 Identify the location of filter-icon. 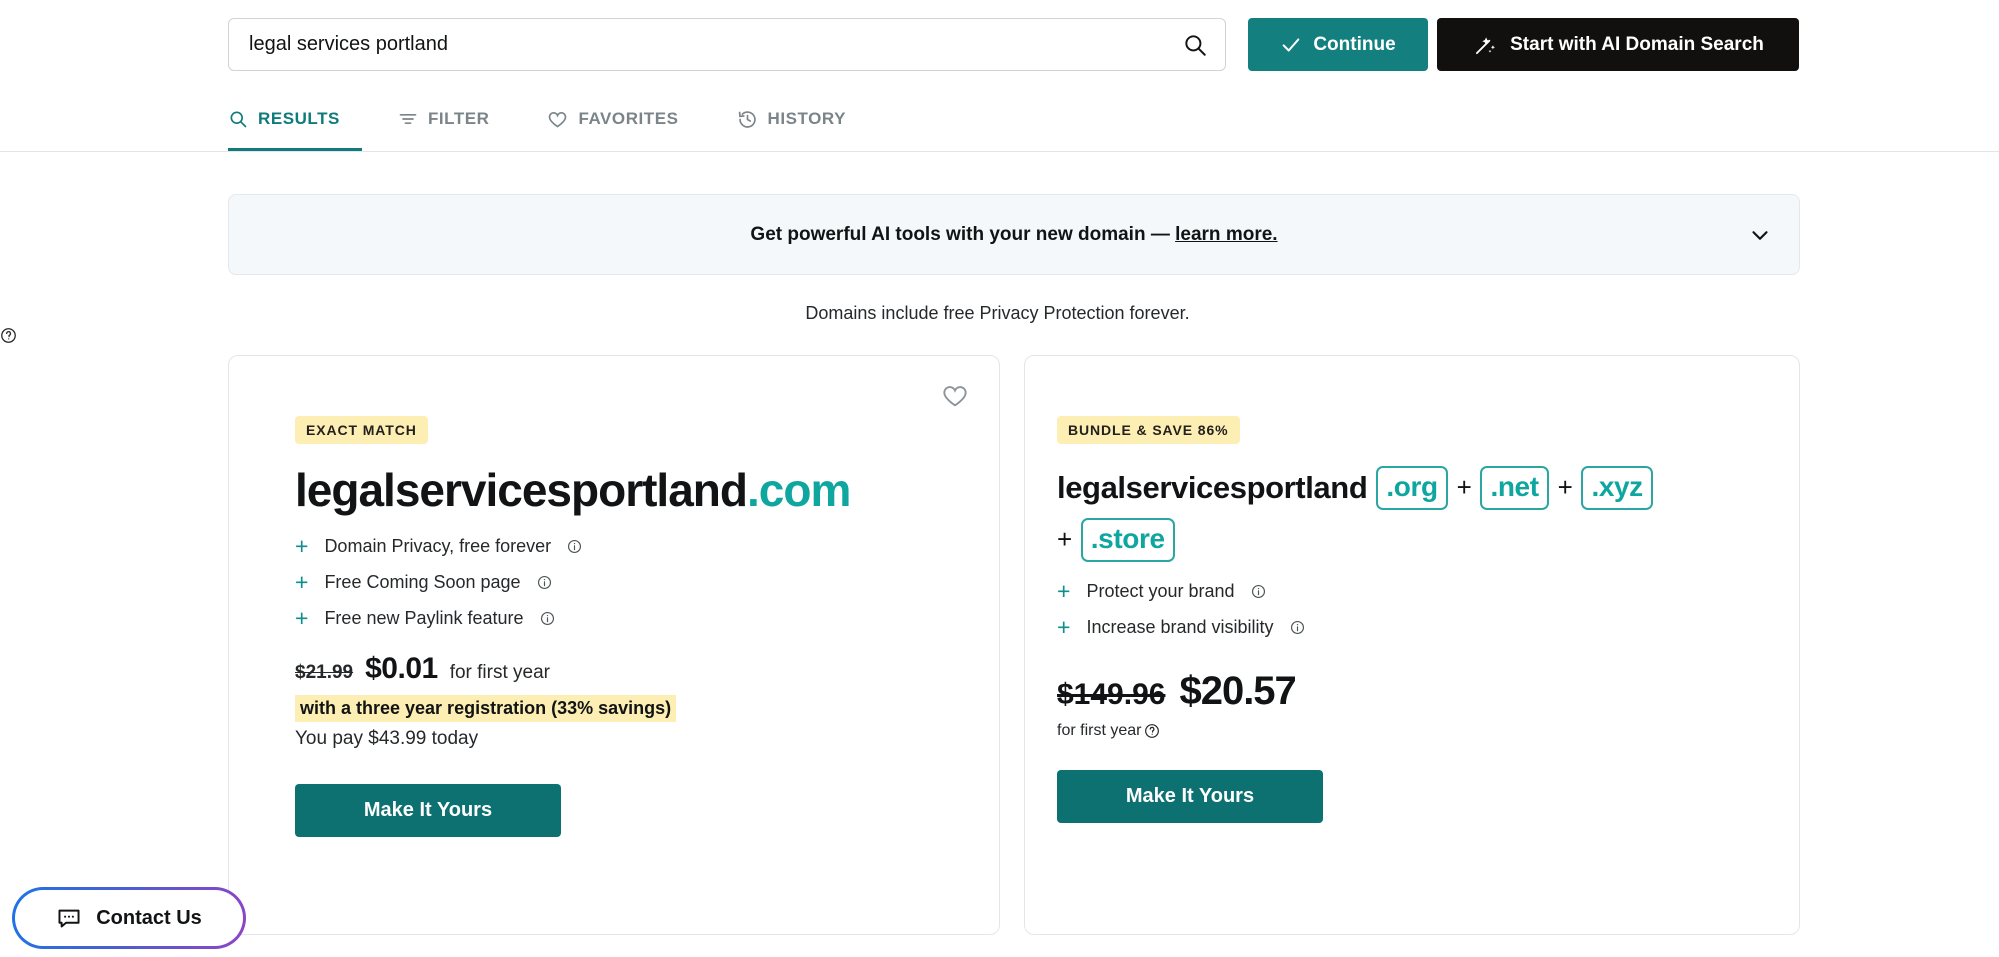
(408, 119).